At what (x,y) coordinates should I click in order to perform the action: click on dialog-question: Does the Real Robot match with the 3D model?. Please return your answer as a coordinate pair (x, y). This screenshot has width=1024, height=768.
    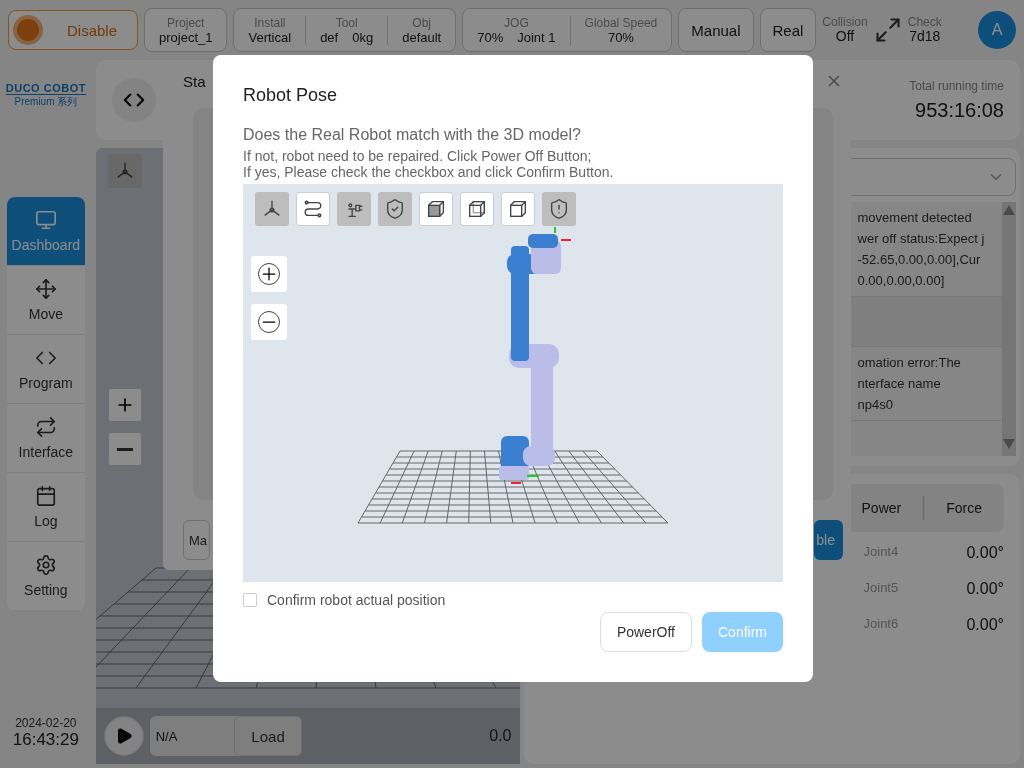
    Looking at the image, I should click on (412, 135).